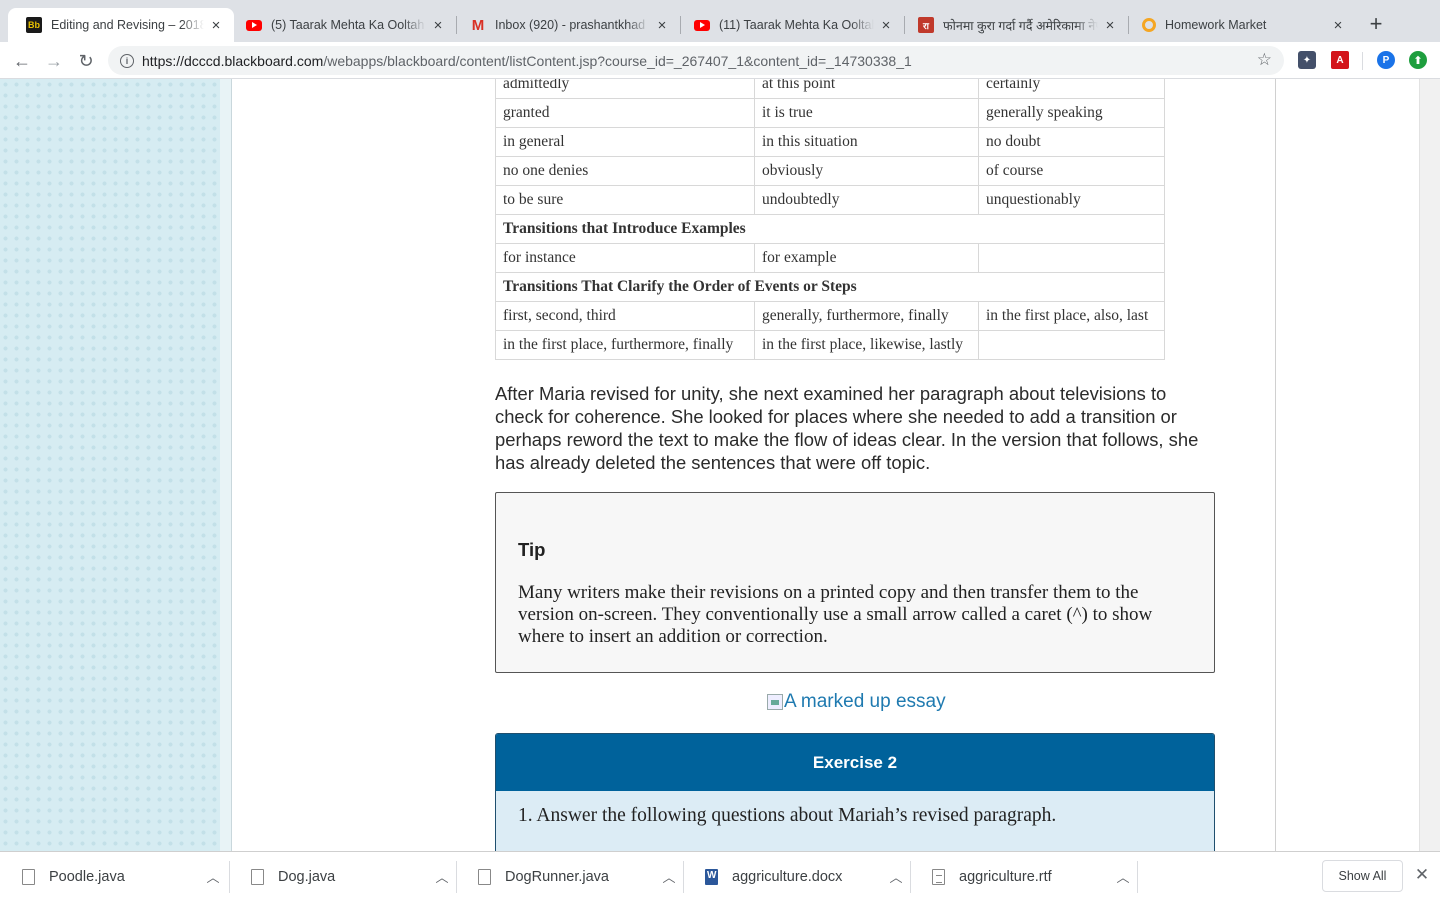 This screenshot has height=900, width=1440. I want to click on page-scrollbar, so click(1429, 465).